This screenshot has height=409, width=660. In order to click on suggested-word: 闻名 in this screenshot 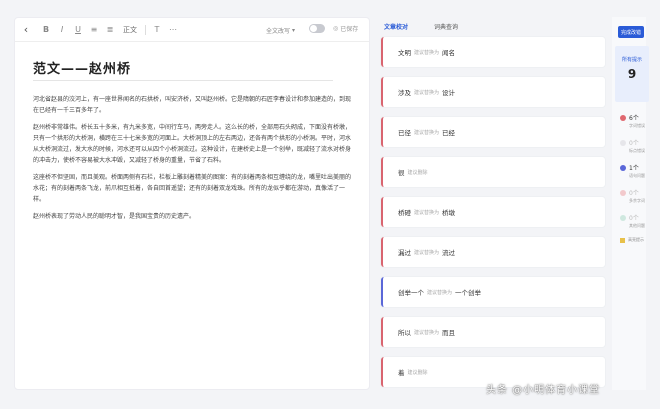, I will do `click(449, 53)`.